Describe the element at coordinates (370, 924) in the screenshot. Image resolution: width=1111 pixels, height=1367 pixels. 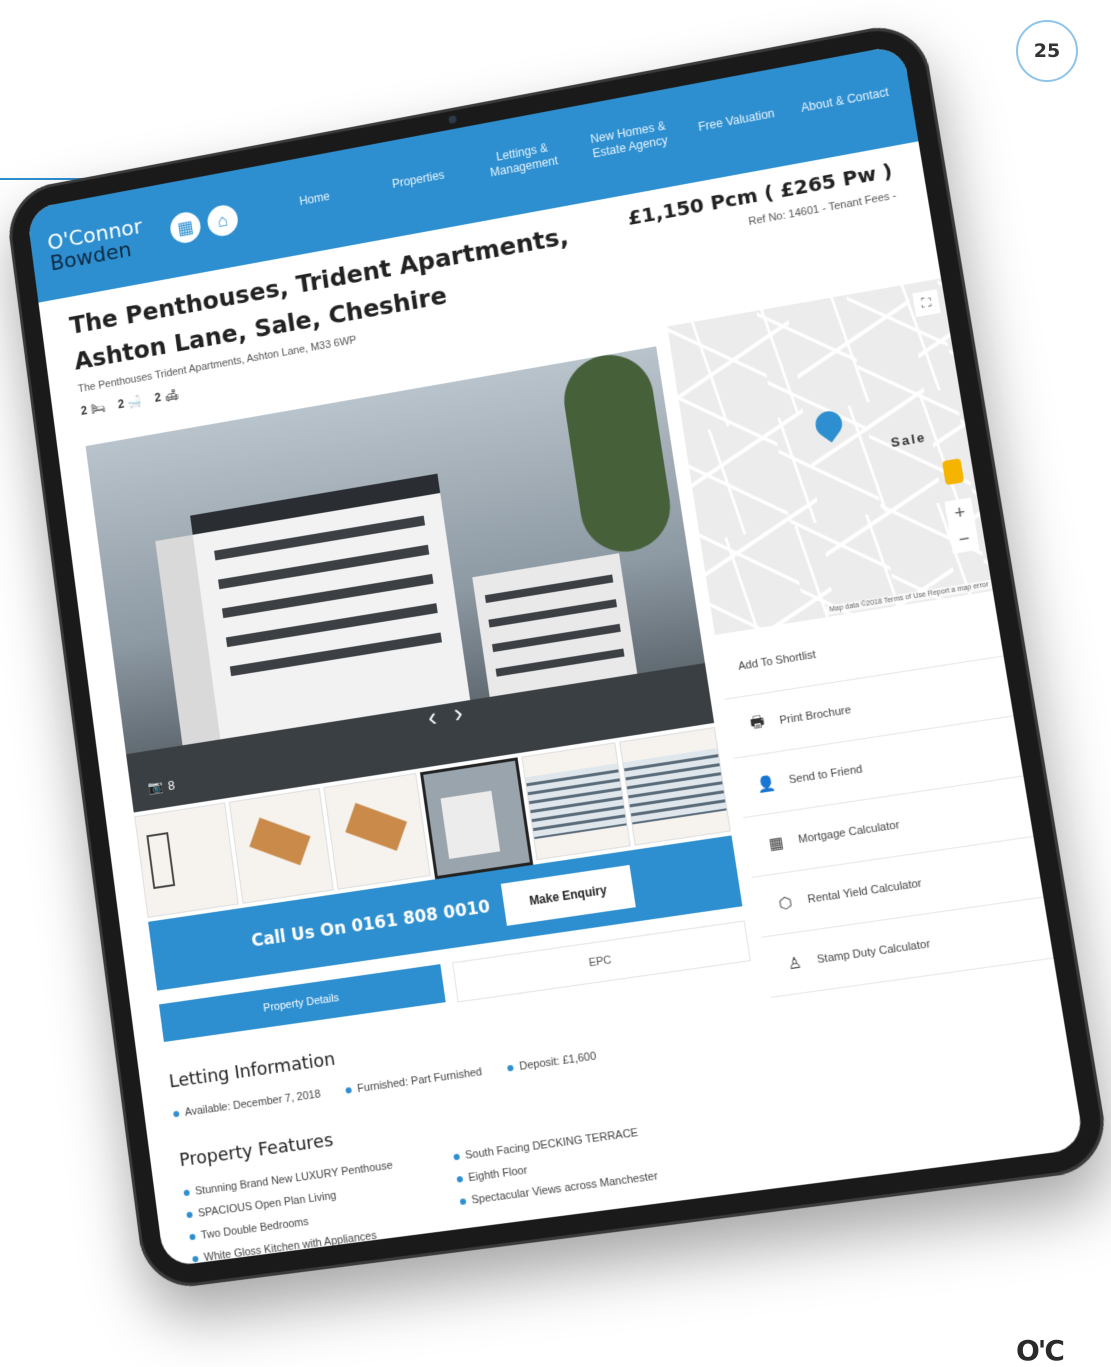
I see `call-us-text: Call Us On 0161 808 0010` at that location.